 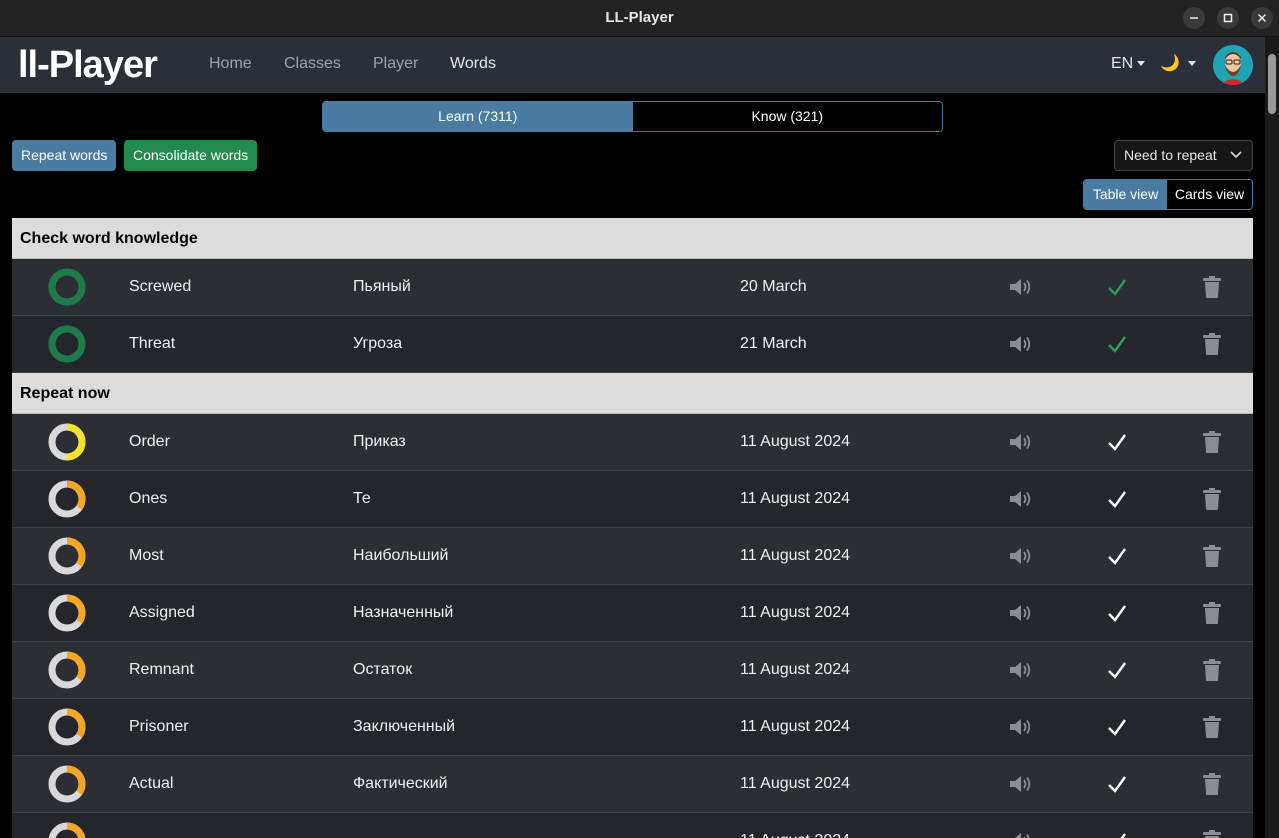 I want to click on language-dropdown: EN, so click(x=1128, y=64).